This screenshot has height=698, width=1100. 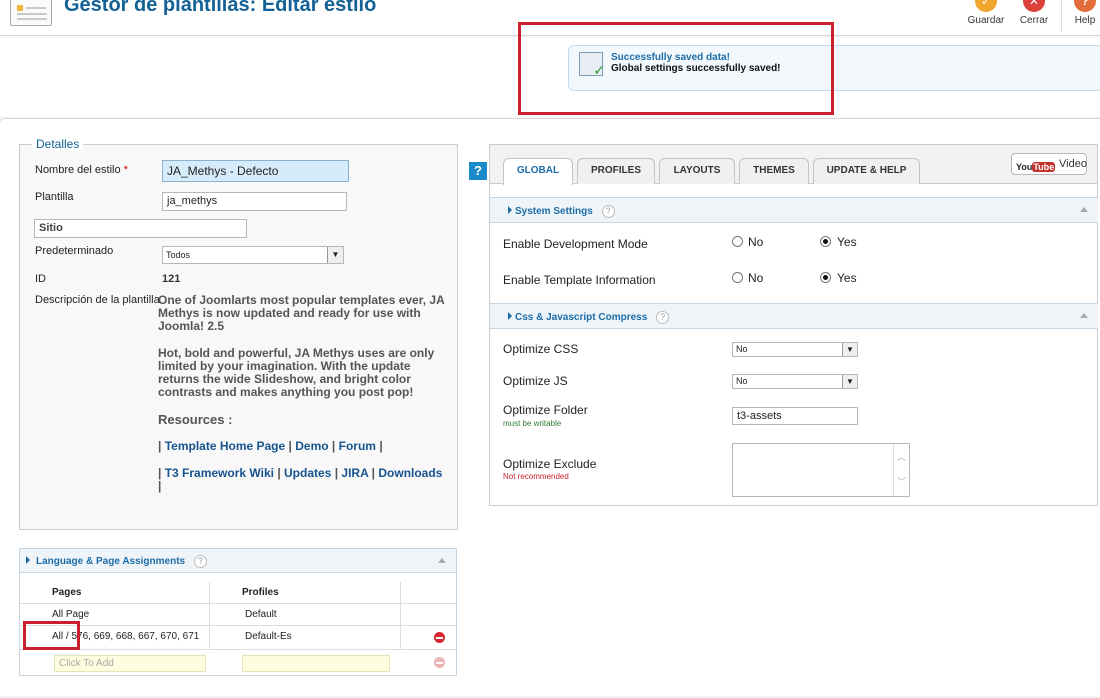 I want to click on help-icon: ?, so click(x=1085, y=6).